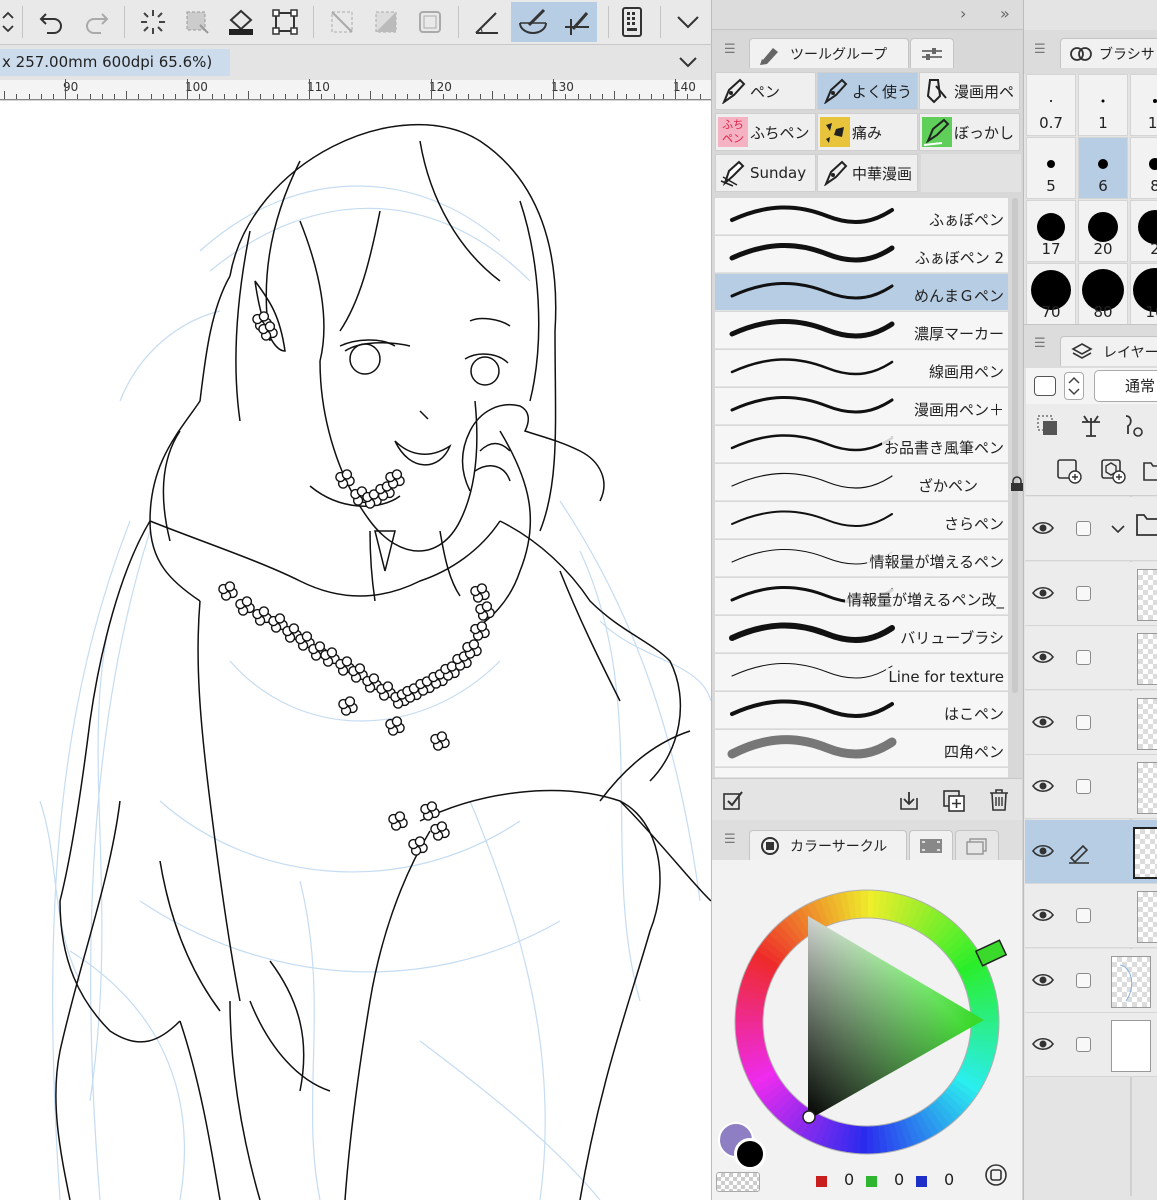 This screenshot has width=1157, height=1200. What do you see at coordinates (996, 1177) in the screenshot?
I see `color-mode-icon` at bounding box center [996, 1177].